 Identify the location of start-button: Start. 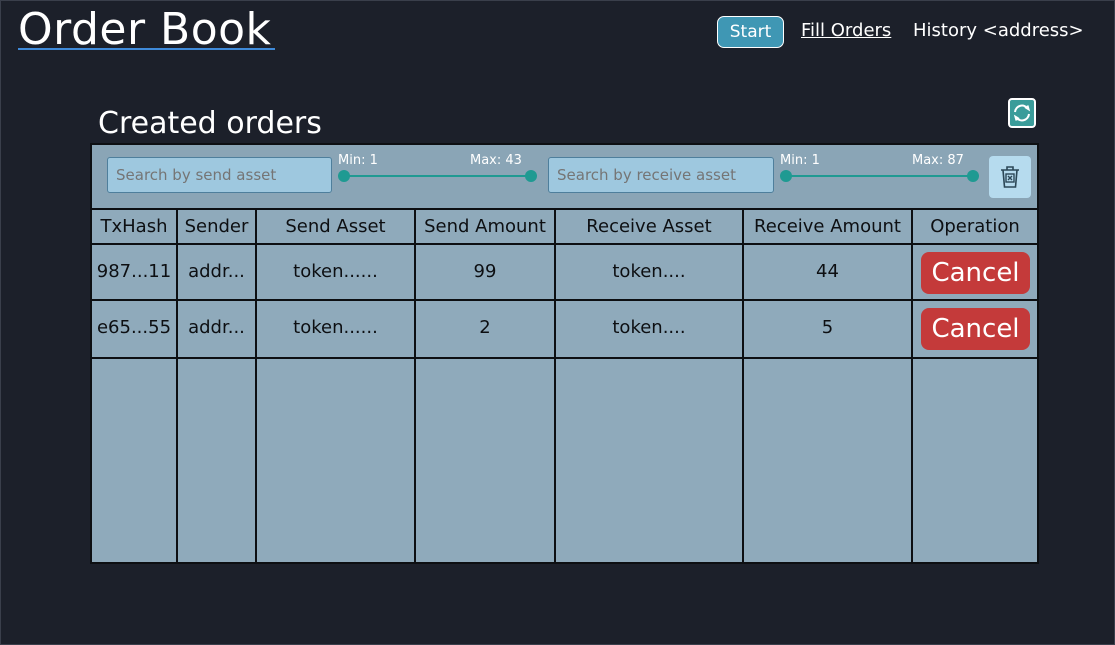
(750, 32).